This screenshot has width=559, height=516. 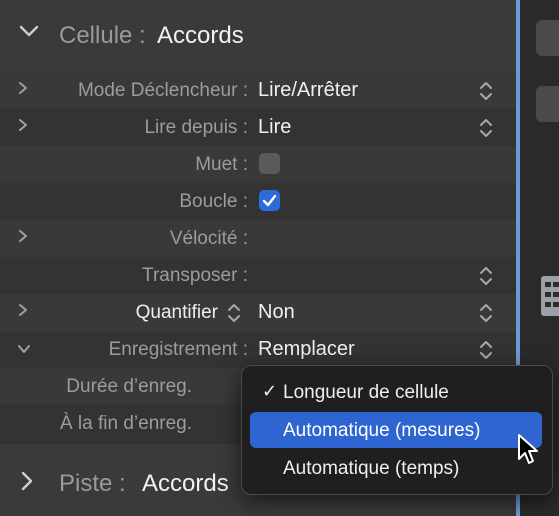 What do you see at coordinates (269, 200) in the screenshot?
I see `loop-checkbox` at bounding box center [269, 200].